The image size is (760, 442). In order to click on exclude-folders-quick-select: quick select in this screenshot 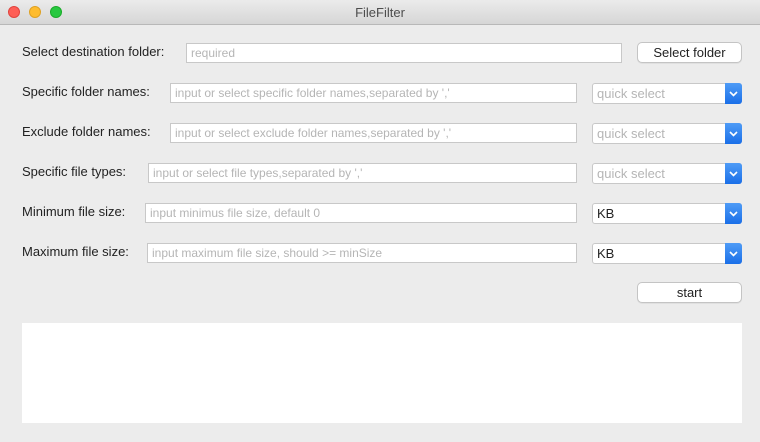, I will do `click(667, 133)`.